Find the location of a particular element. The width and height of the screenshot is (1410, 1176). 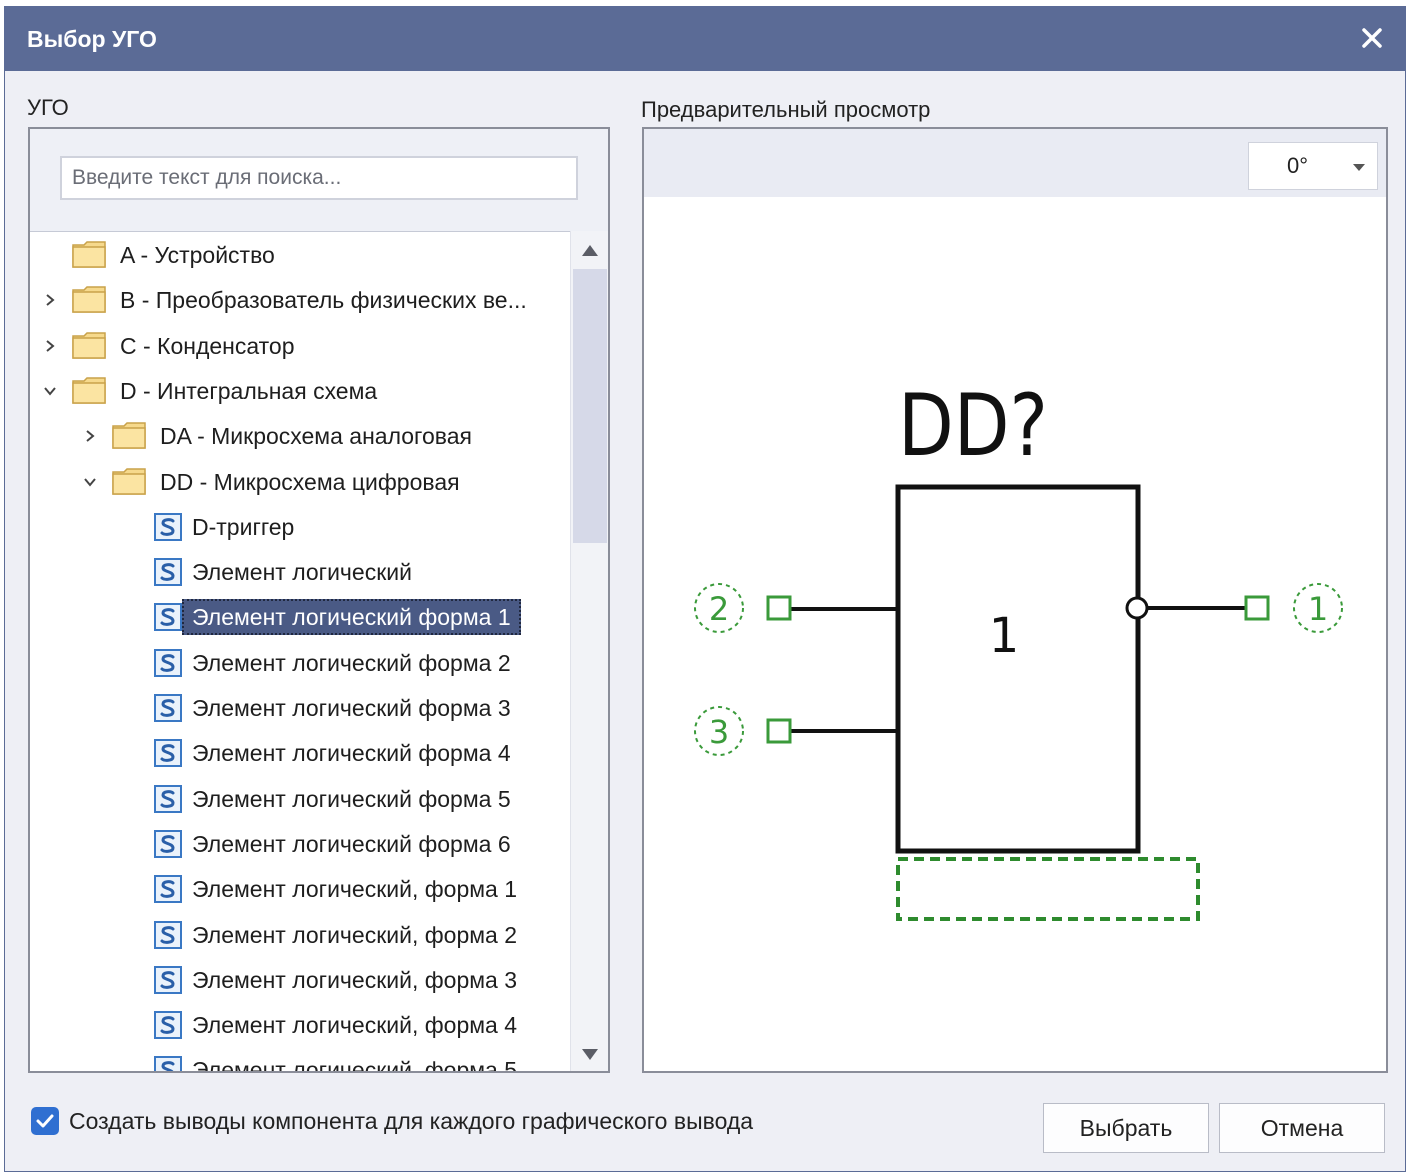

tree-symbol-item: Элемент логический форма 5 is located at coordinates (300, 799).